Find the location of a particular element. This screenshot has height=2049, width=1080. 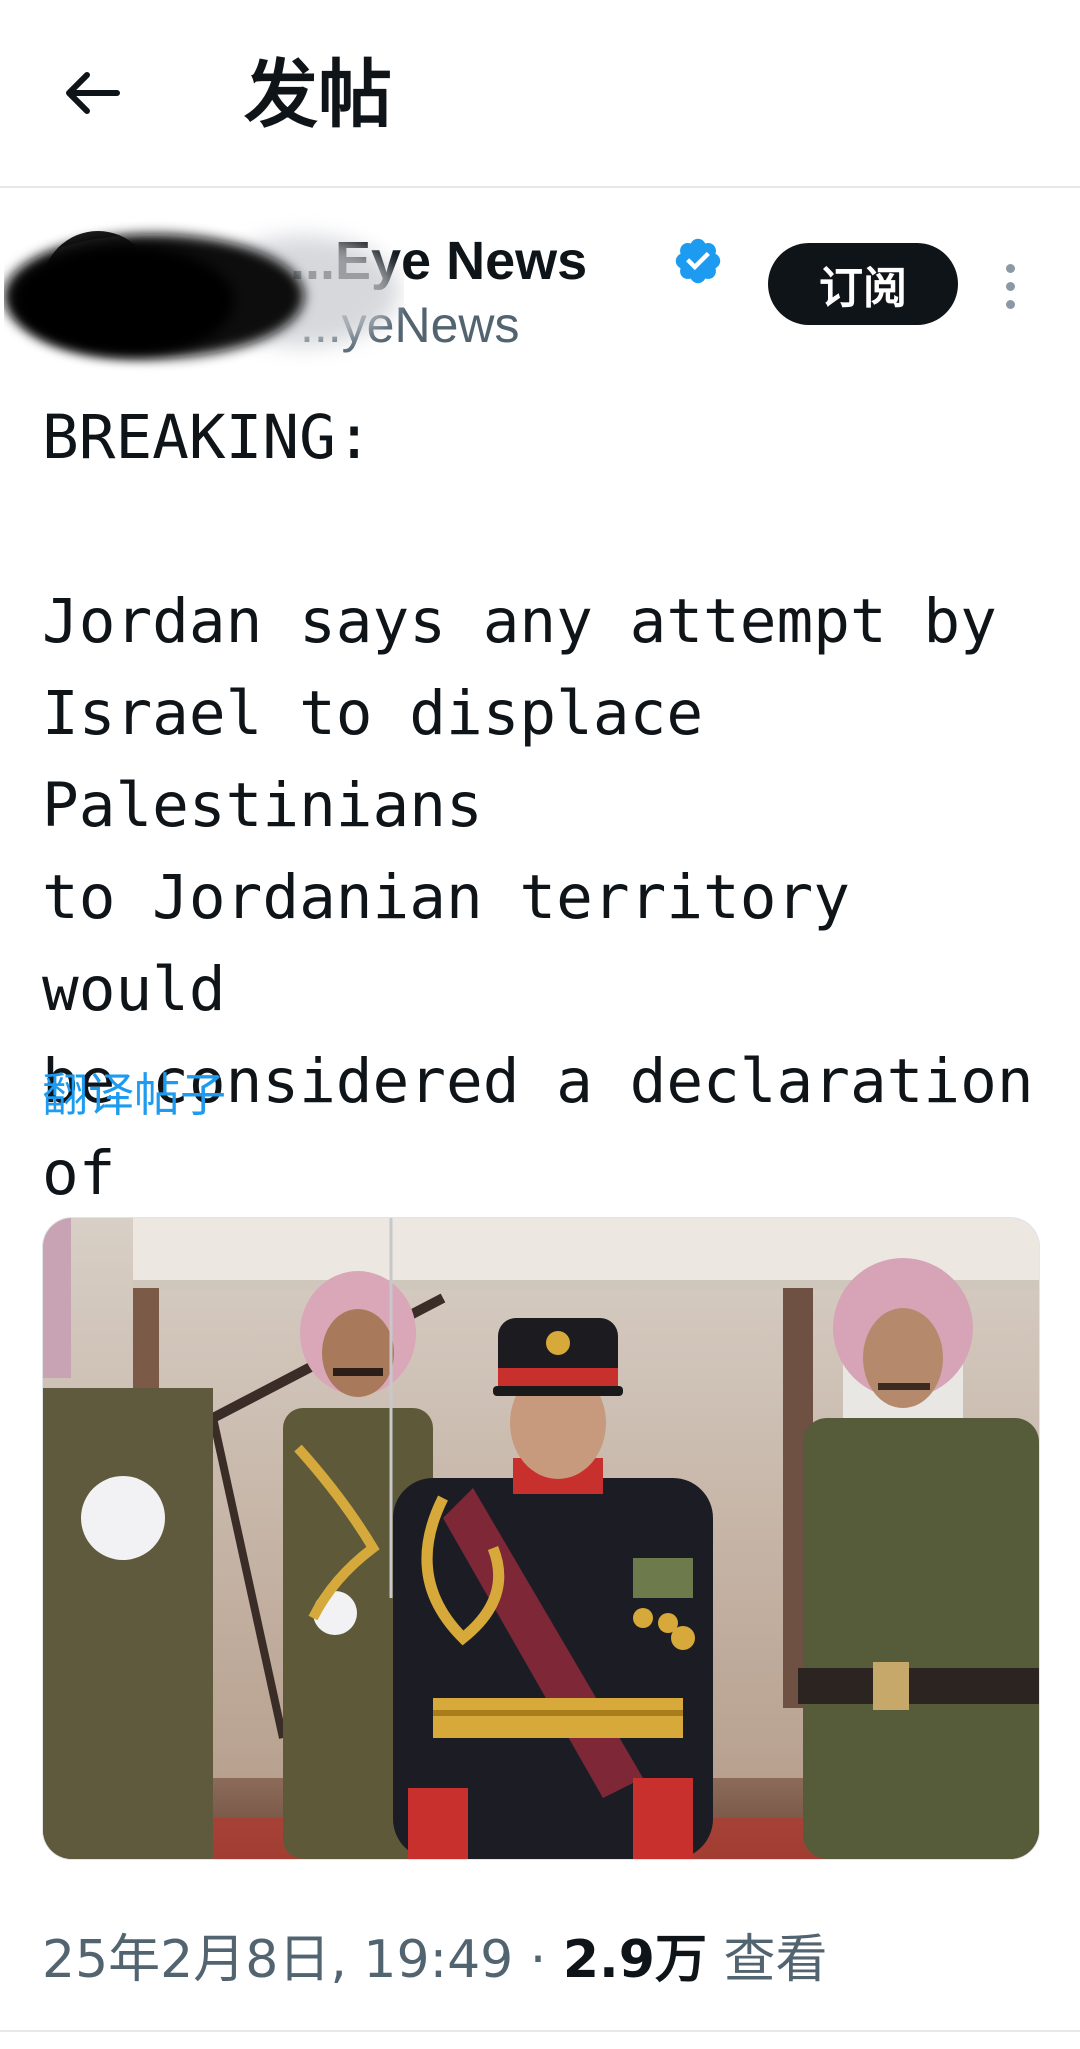

redaction-scribble is located at coordinates (201, 296).